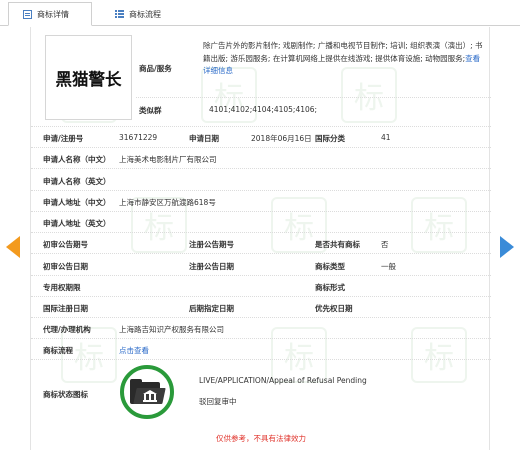 This screenshot has height=450, width=520. Describe the element at coordinates (138, 137) in the screenshot. I see `reg-no-value: 31671229` at that location.